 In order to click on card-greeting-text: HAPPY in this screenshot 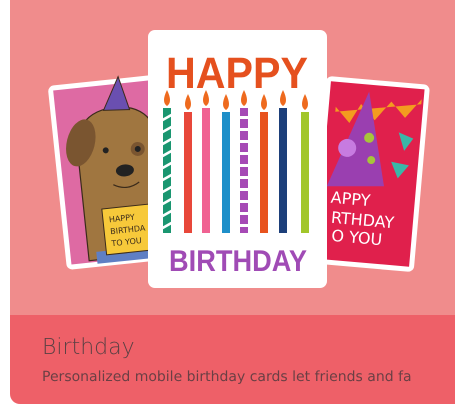, I will do `click(122, 218)`.